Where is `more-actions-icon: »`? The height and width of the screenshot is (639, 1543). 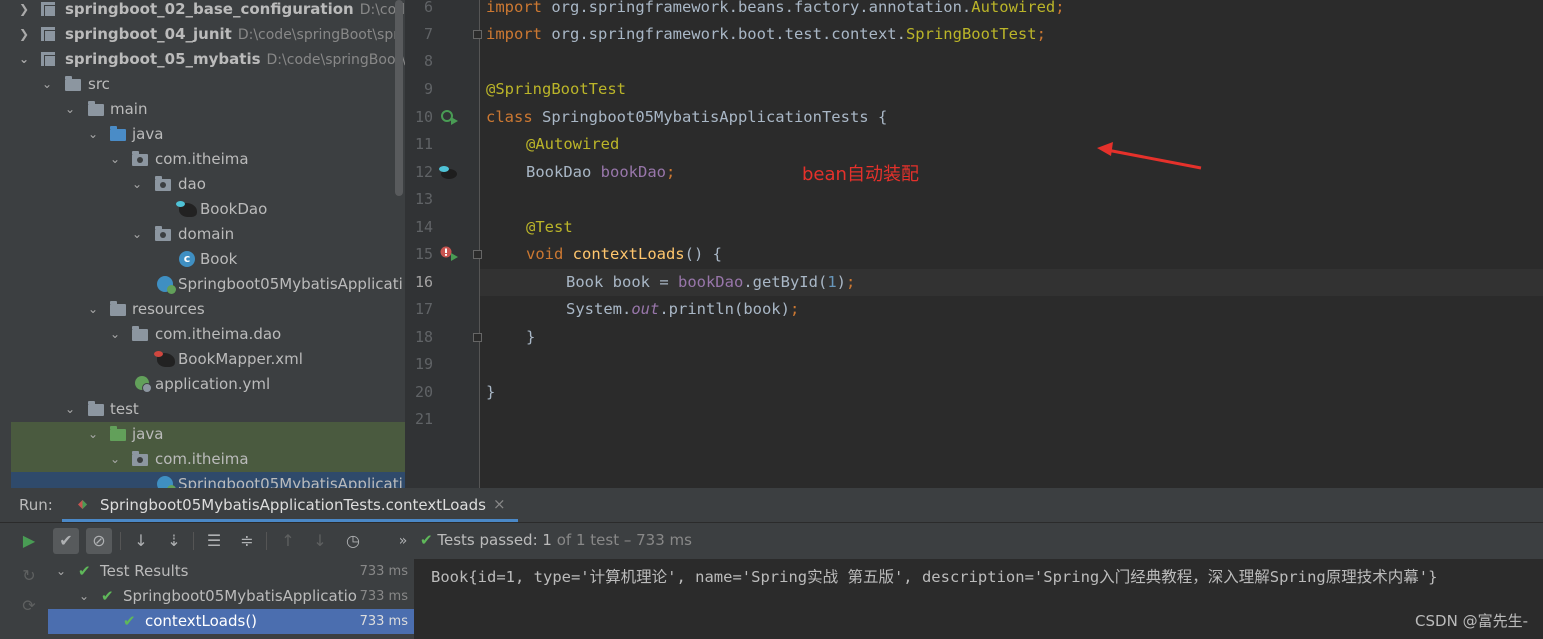
more-actions-icon: » is located at coordinates (403, 541).